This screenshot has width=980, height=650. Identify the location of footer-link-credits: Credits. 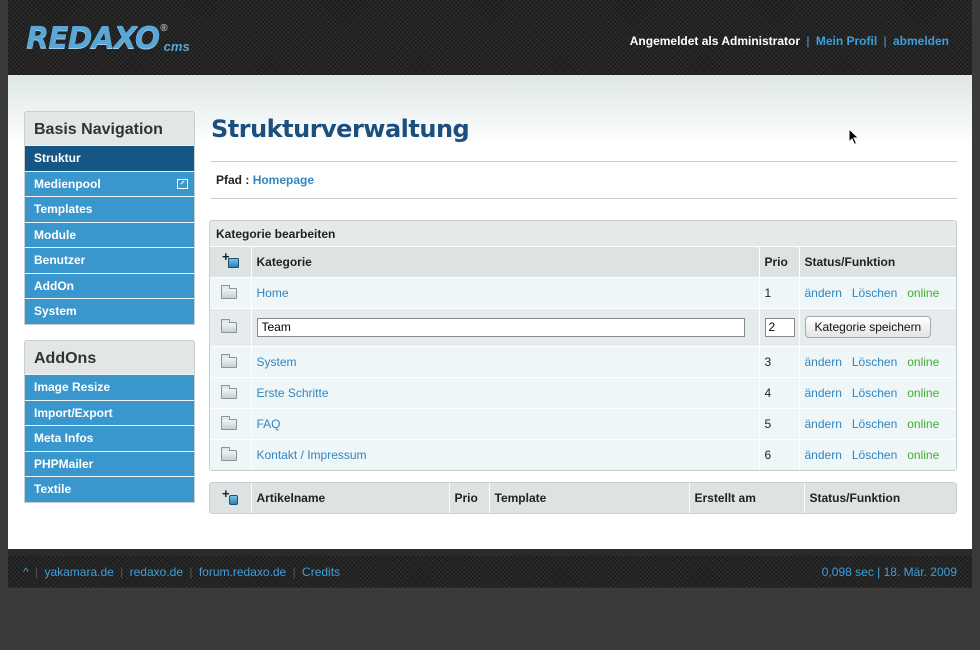
(321, 572).